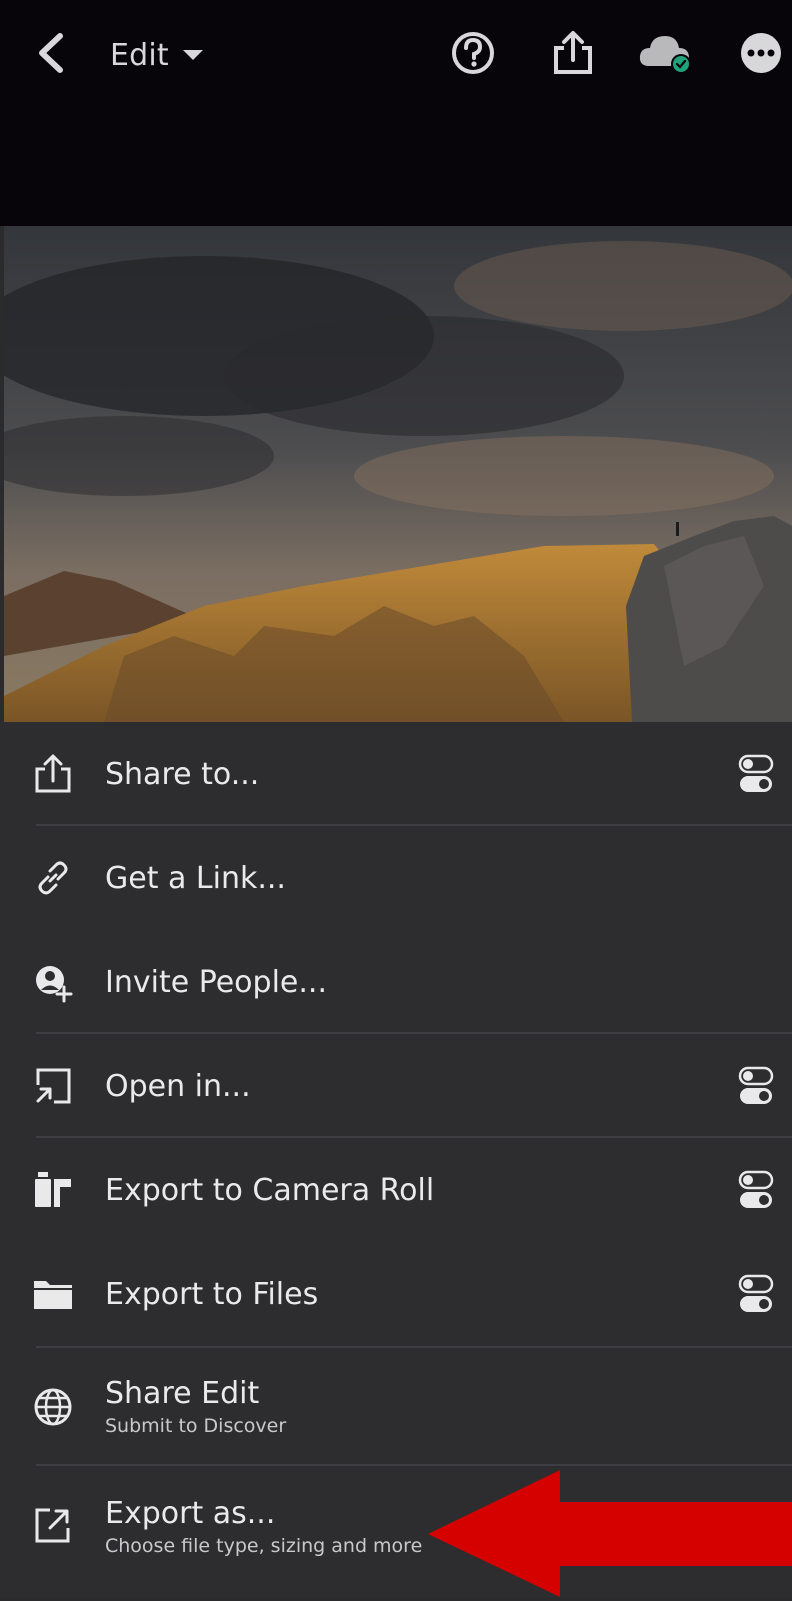 This screenshot has height=1601, width=792. Describe the element at coordinates (182, 1393) in the screenshot. I see `menu-item-label: Share Edit` at that location.